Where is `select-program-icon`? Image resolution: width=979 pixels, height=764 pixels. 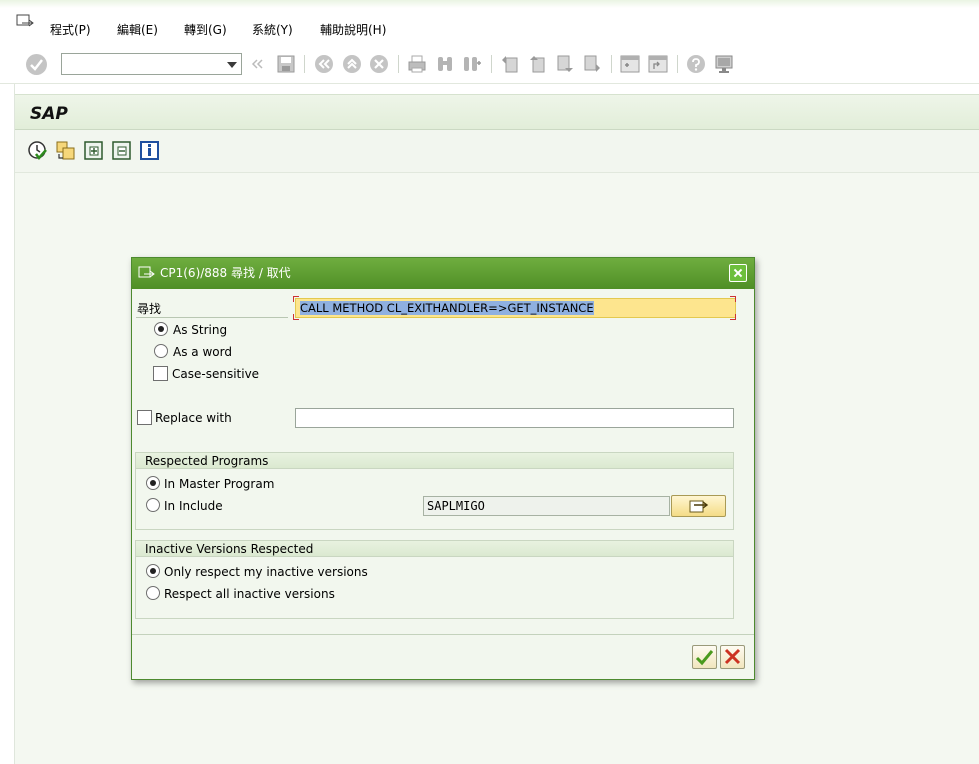 select-program-icon is located at coordinates (699, 506).